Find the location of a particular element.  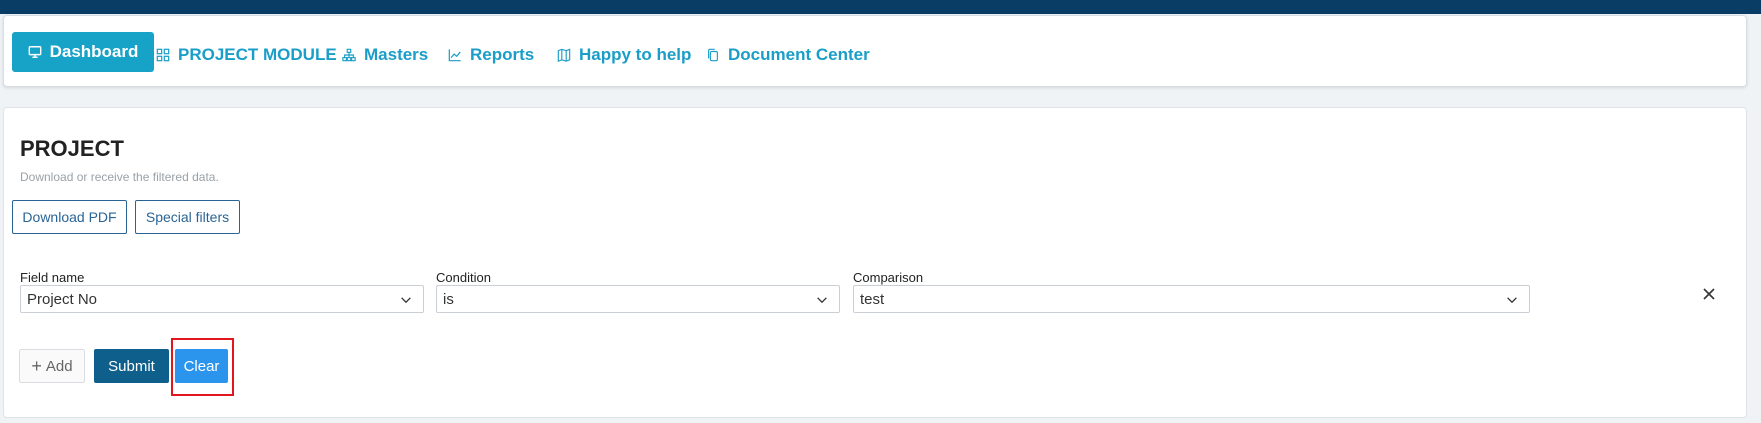

remove-filter-close-icon is located at coordinates (1709, 294).